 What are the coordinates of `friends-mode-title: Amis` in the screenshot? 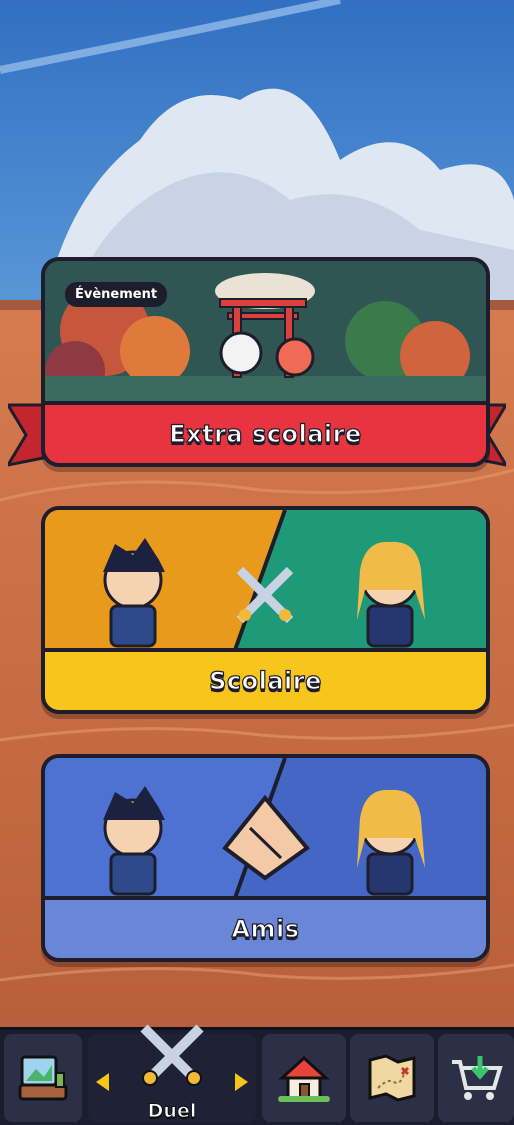 It's located at (265, 928).